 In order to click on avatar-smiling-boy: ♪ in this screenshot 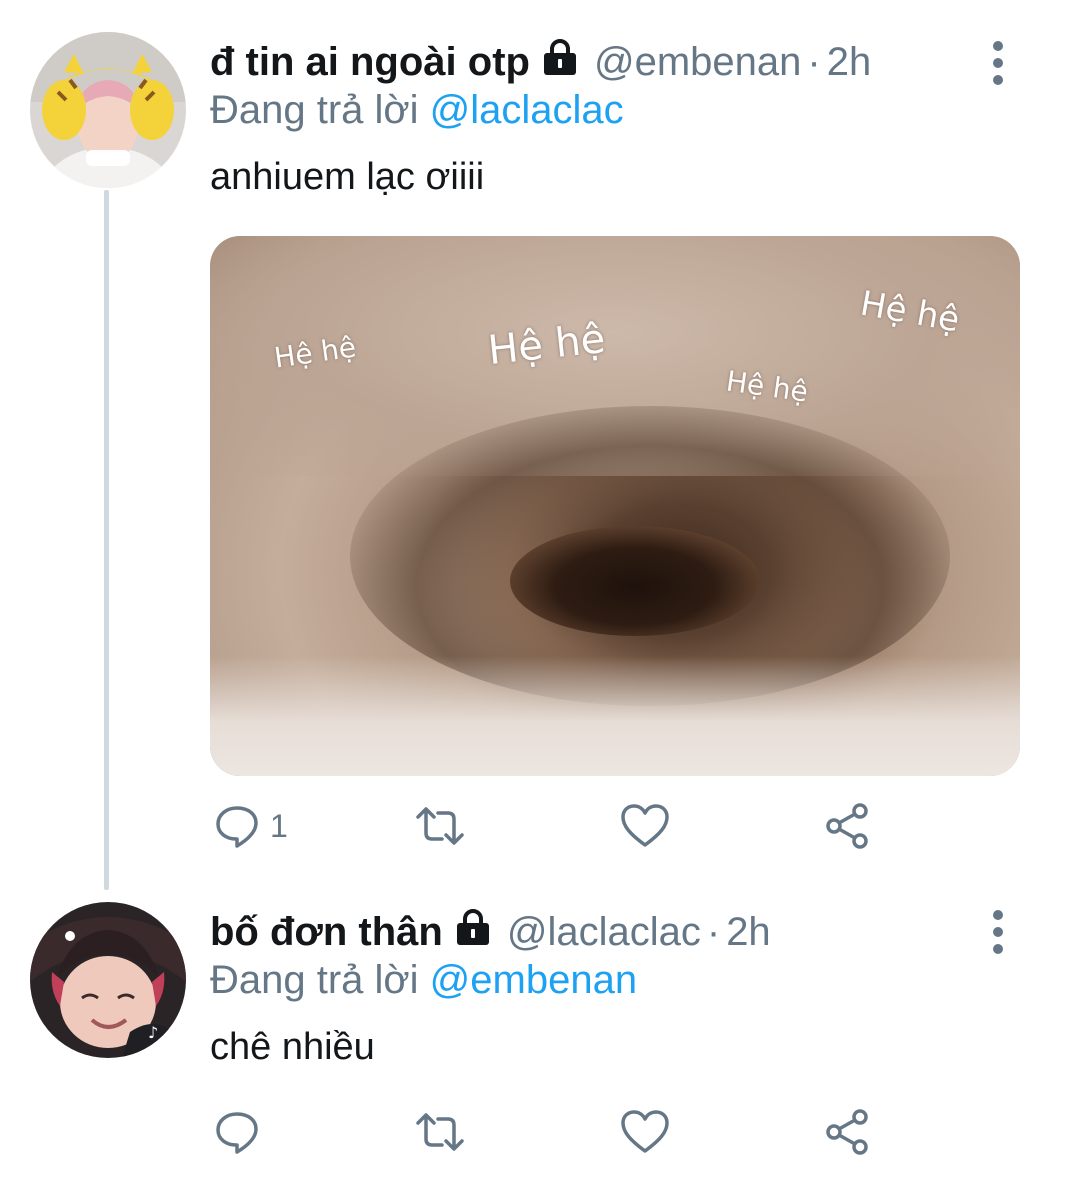, I will do `click(108, 980)`.